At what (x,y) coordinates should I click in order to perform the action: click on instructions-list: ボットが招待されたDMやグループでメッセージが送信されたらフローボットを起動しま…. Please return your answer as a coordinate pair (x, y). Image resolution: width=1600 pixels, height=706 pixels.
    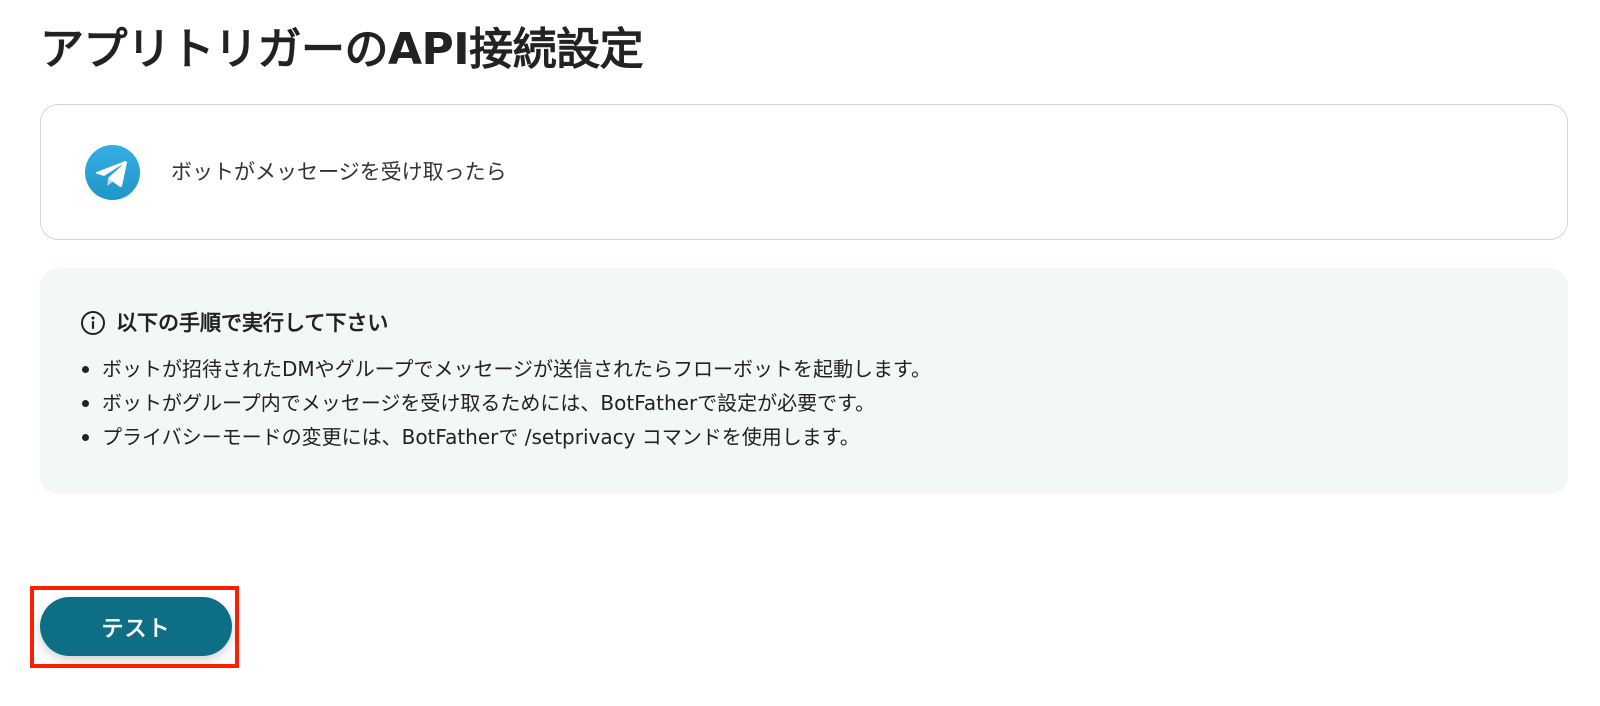
    Looking at the image, I should click on (505, 403).